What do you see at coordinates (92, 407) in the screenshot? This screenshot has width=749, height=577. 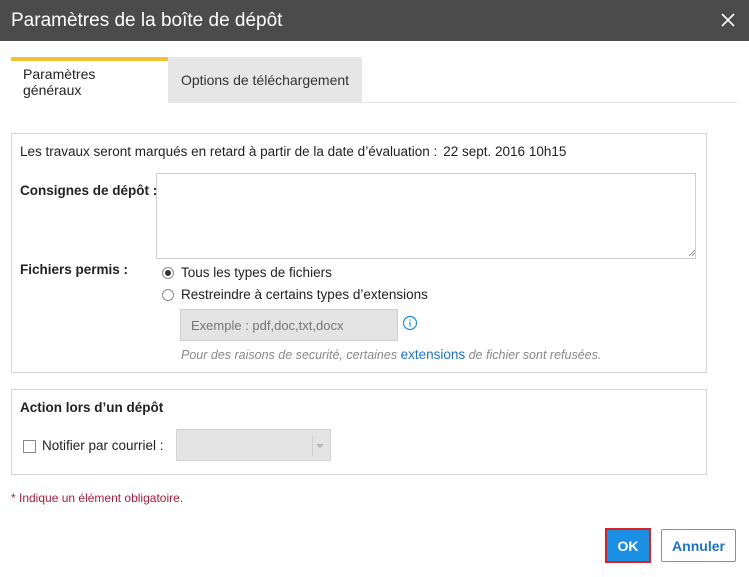 I see `action-title: Action lors d’un dépôt` at bounding box center [92, 407].